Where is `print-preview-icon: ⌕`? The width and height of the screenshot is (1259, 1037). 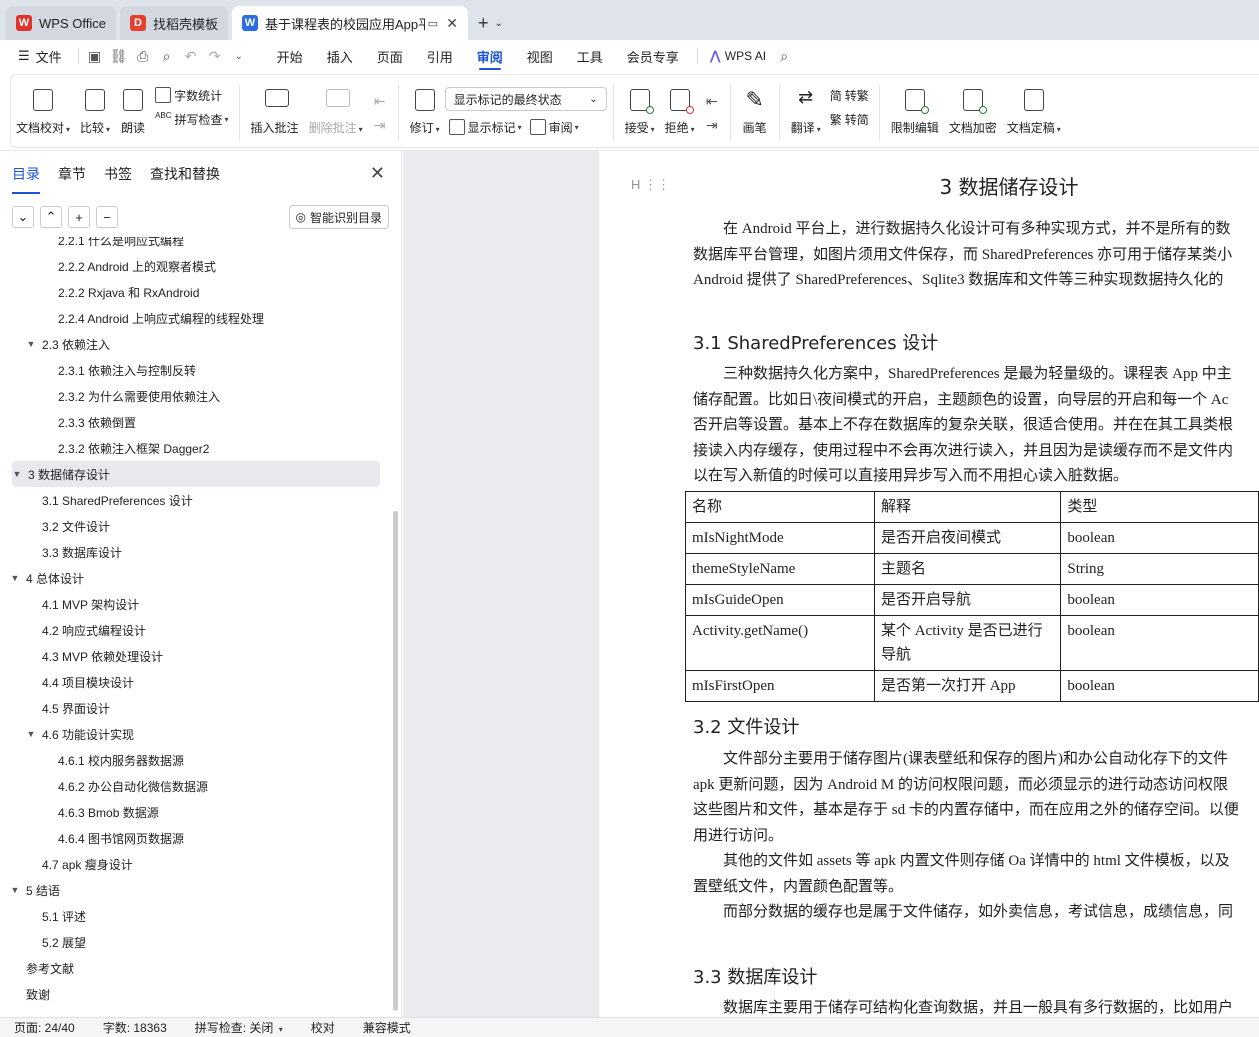
print-preview-icon: ⌕ is located at coordinates (167, 56).